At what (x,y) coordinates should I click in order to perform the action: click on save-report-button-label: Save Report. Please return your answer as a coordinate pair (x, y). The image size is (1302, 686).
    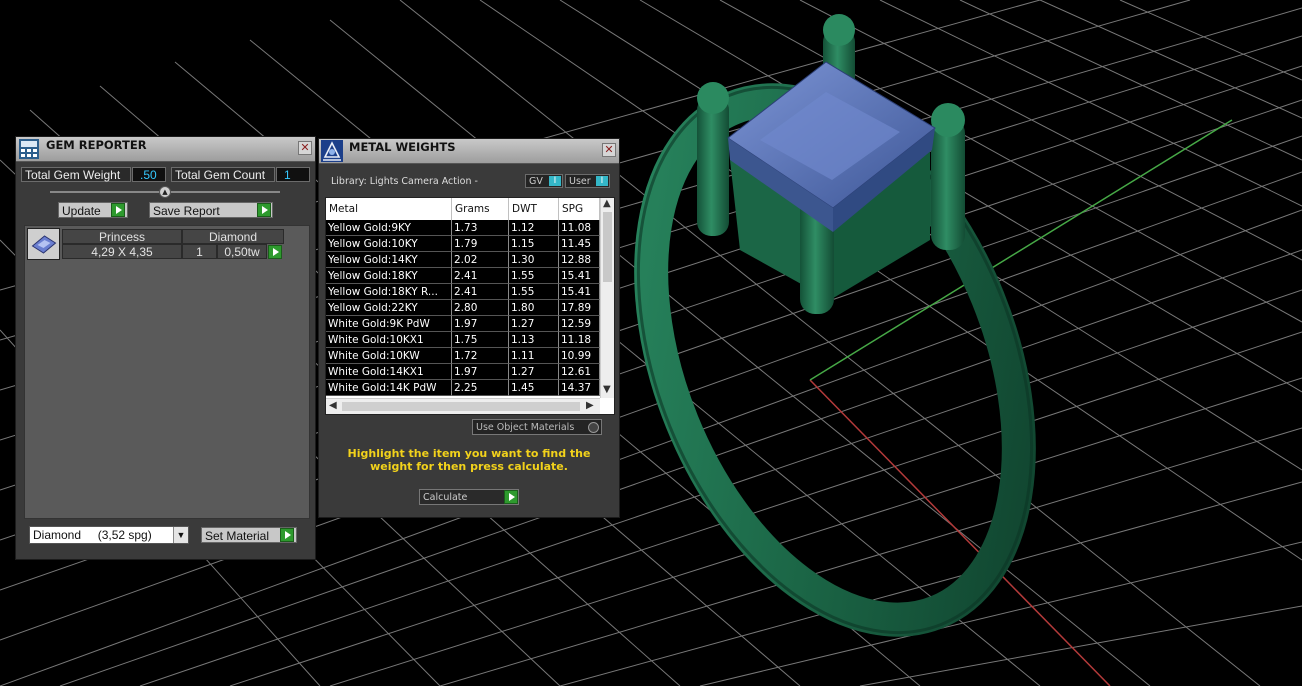
    Looking at the image, I should click on (186, 211).